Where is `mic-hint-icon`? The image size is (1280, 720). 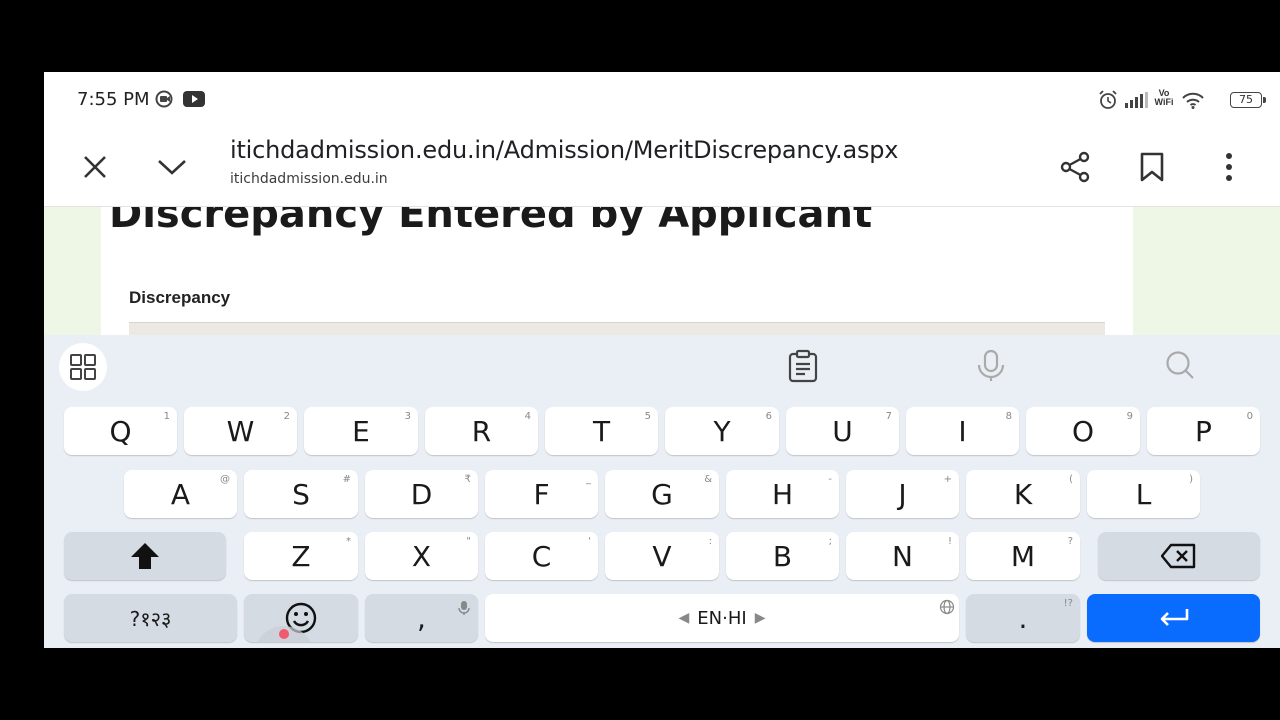
mic-hint-icon is located at coordinates (464, 608).